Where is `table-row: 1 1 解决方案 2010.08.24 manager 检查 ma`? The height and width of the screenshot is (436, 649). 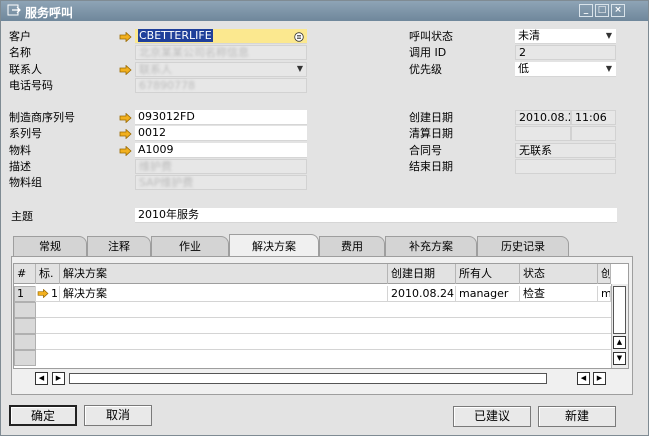 table-row: 1 1 解决方案 2010.08.24 manager 检查 ma is located at coordinates (312, 294).